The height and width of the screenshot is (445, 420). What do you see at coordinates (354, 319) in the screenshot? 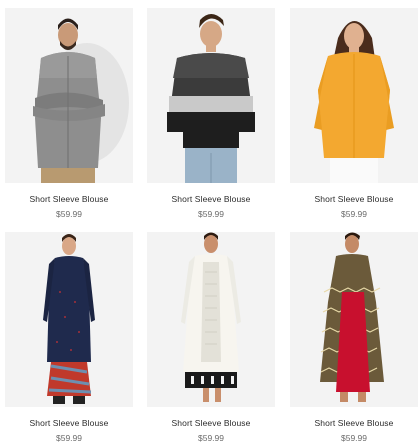
I see `woman-printed-kurta-photo` at bounding box center [354, 319].